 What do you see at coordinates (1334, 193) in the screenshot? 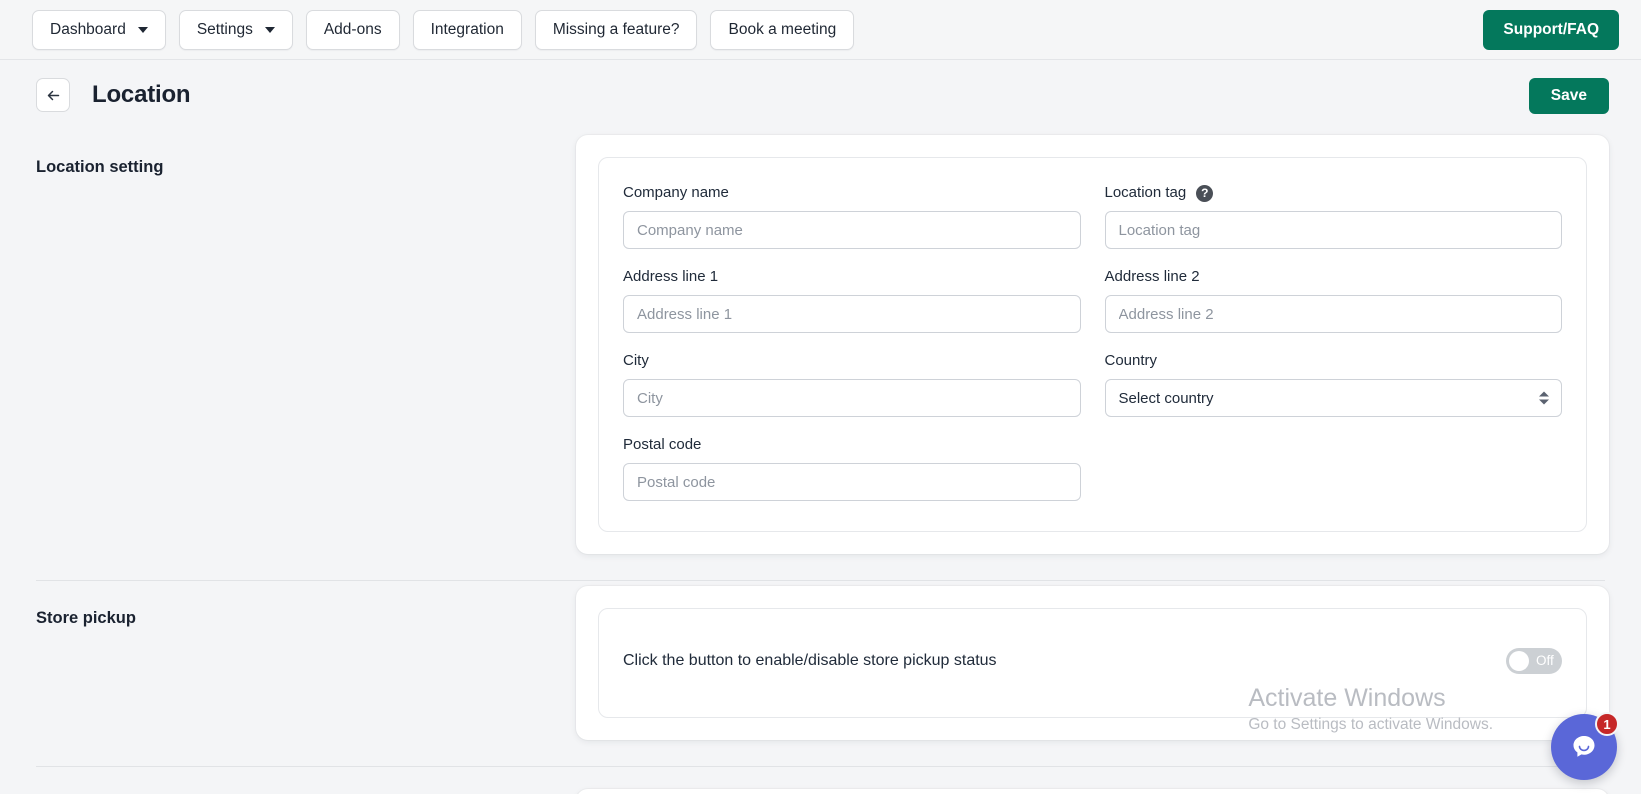
I see `label-location-tag: Location tag ?` at bounding box center [1334, 193].